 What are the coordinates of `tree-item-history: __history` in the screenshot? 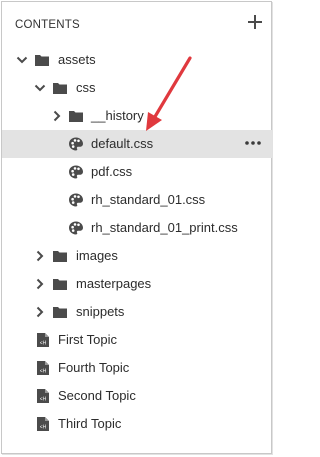 It's located at (137, 116).